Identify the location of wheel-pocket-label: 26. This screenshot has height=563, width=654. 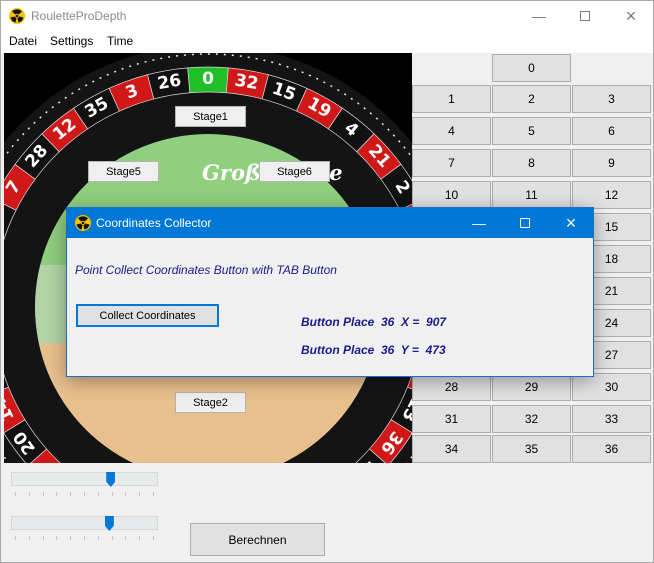
(169, 82).